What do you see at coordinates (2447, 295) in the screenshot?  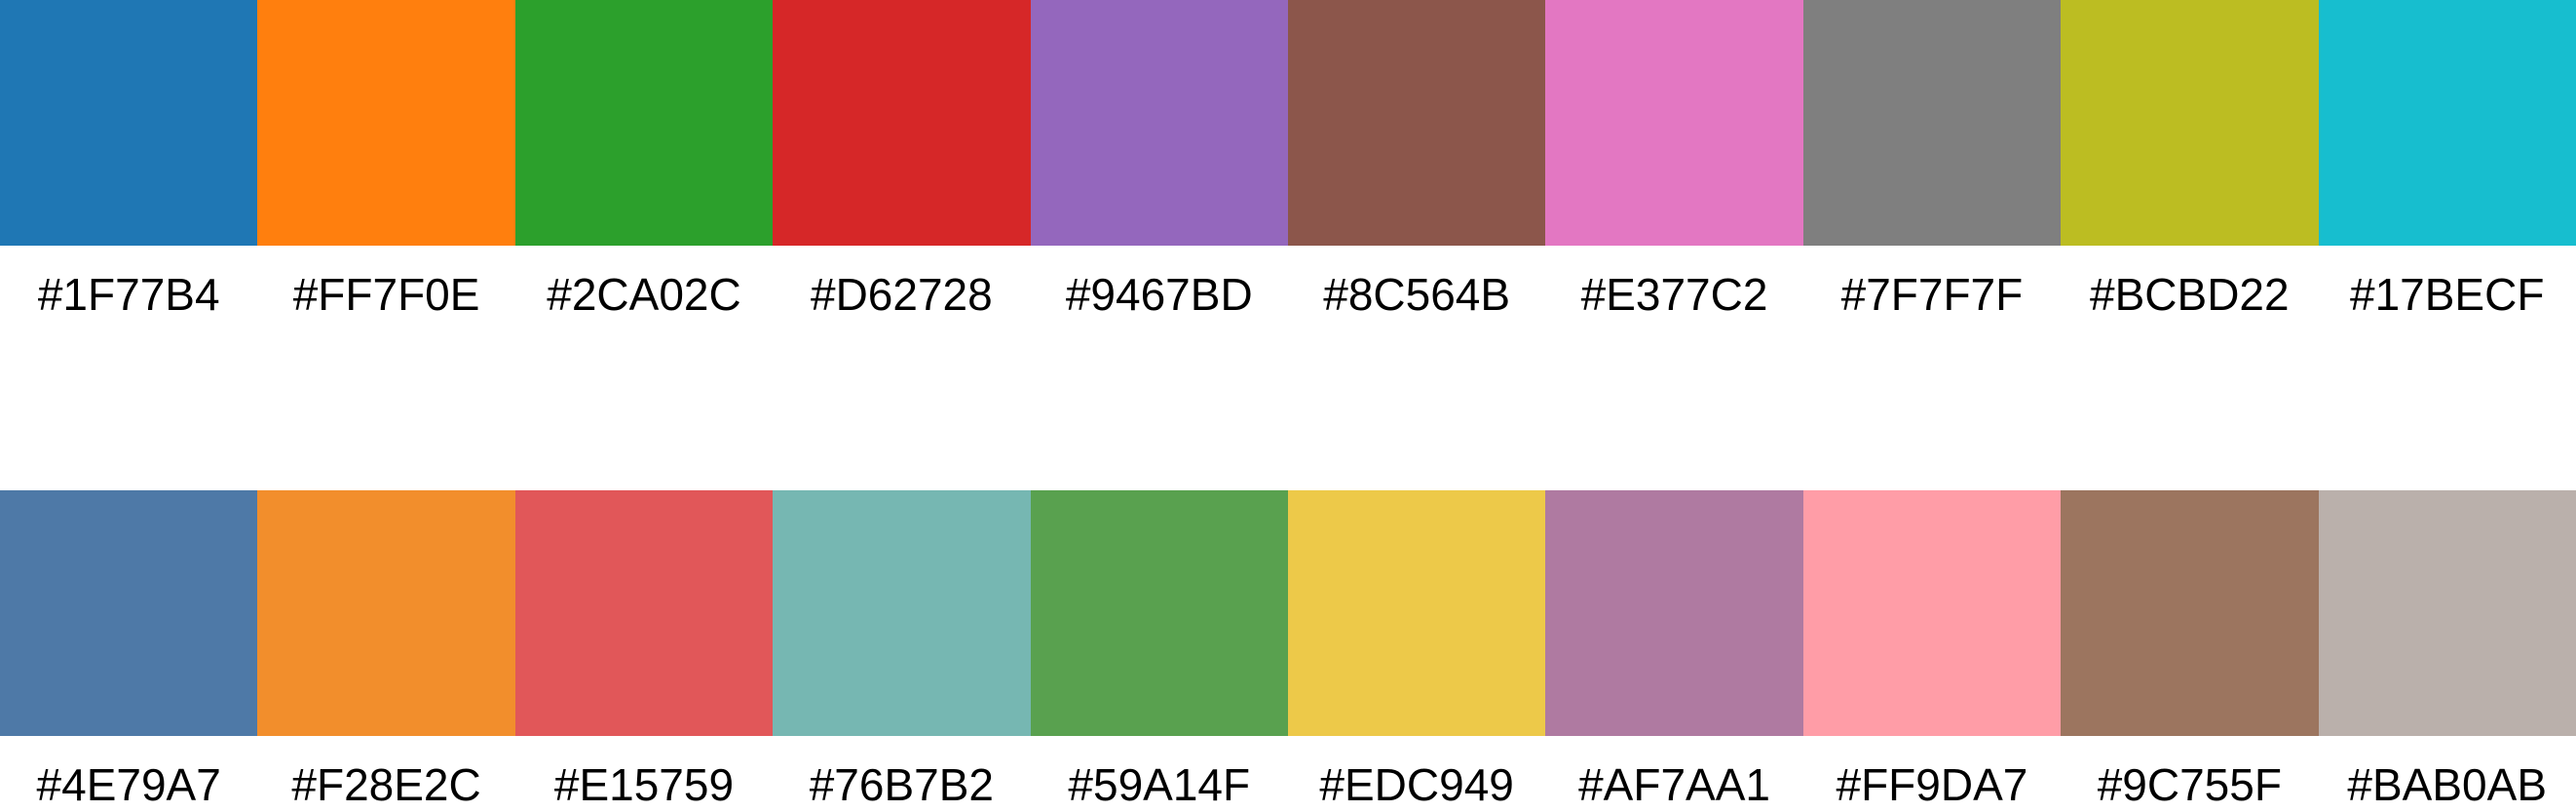 I see `hex-label: #17BECF` at bounding box center [2447, 295].